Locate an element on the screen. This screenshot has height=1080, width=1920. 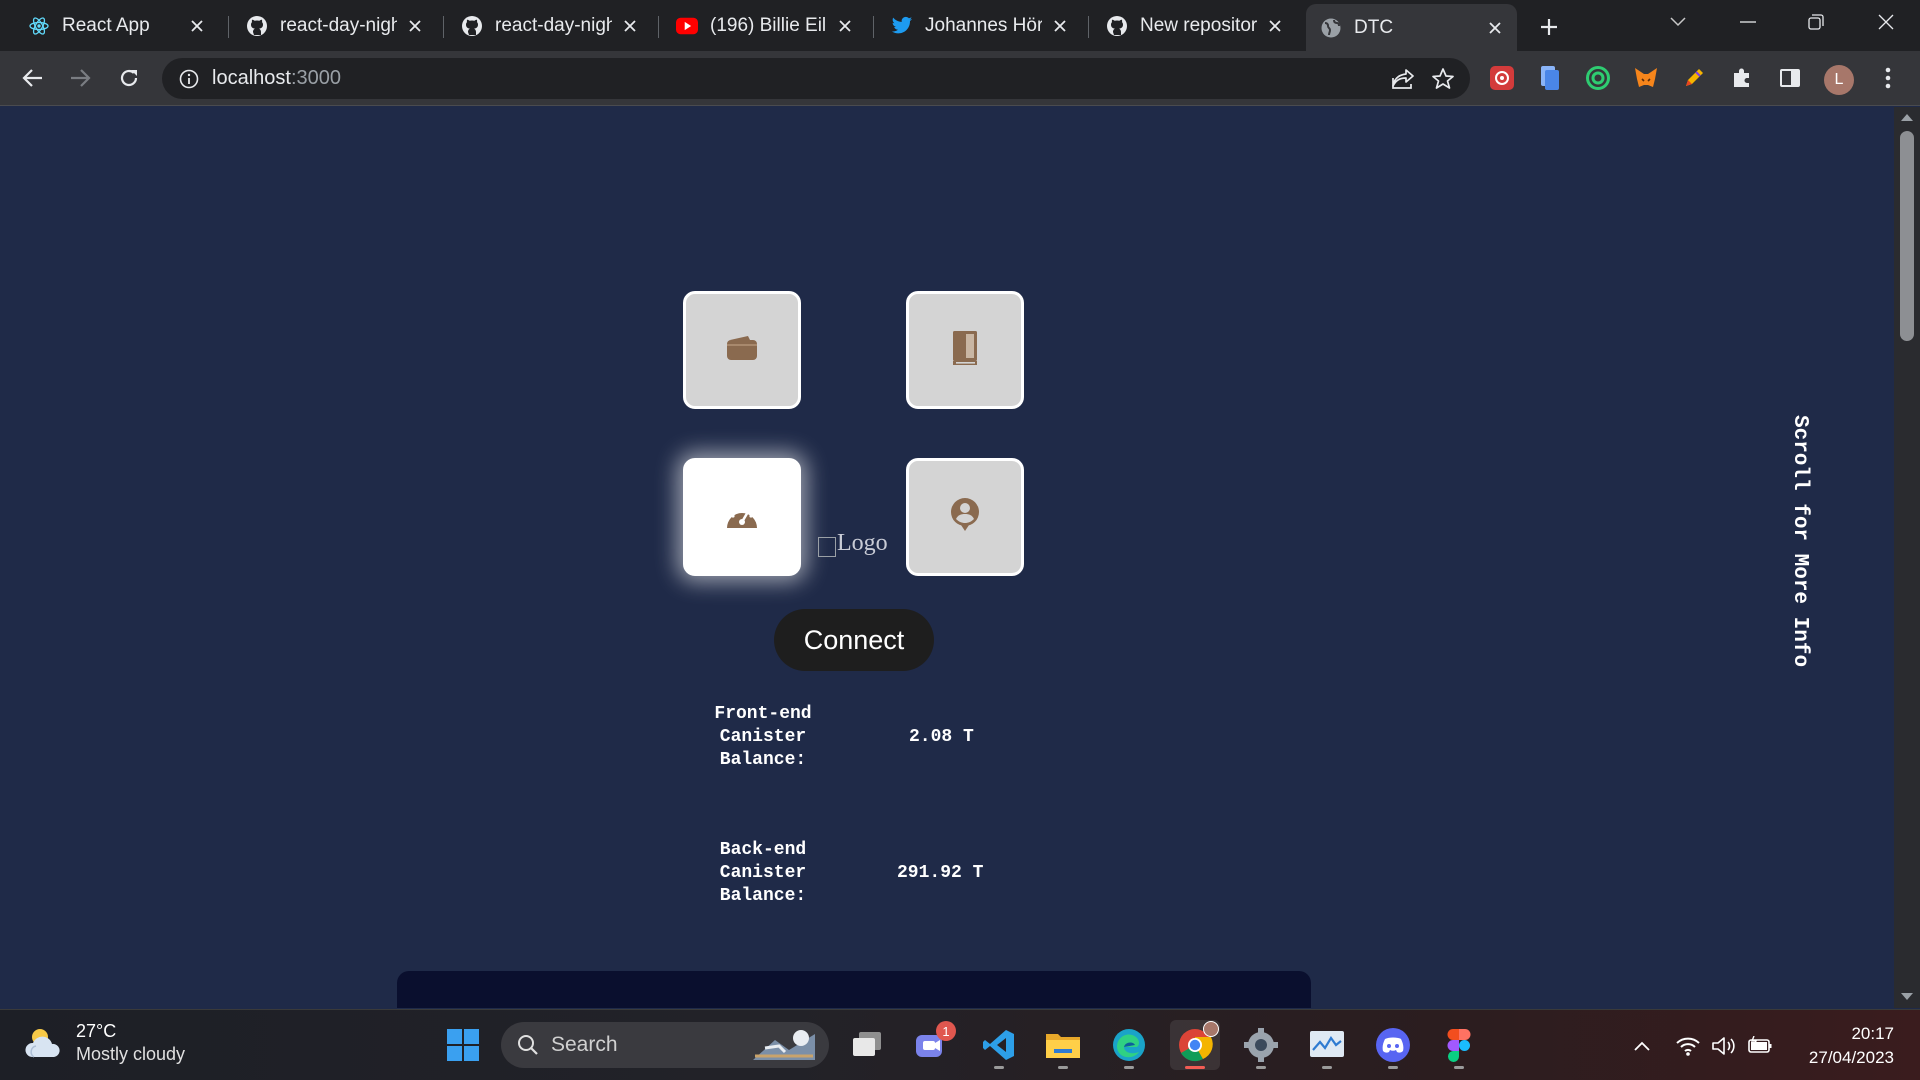
system-clock: 20:17 27/04/2023 is located at coordinates (1845, 1046).